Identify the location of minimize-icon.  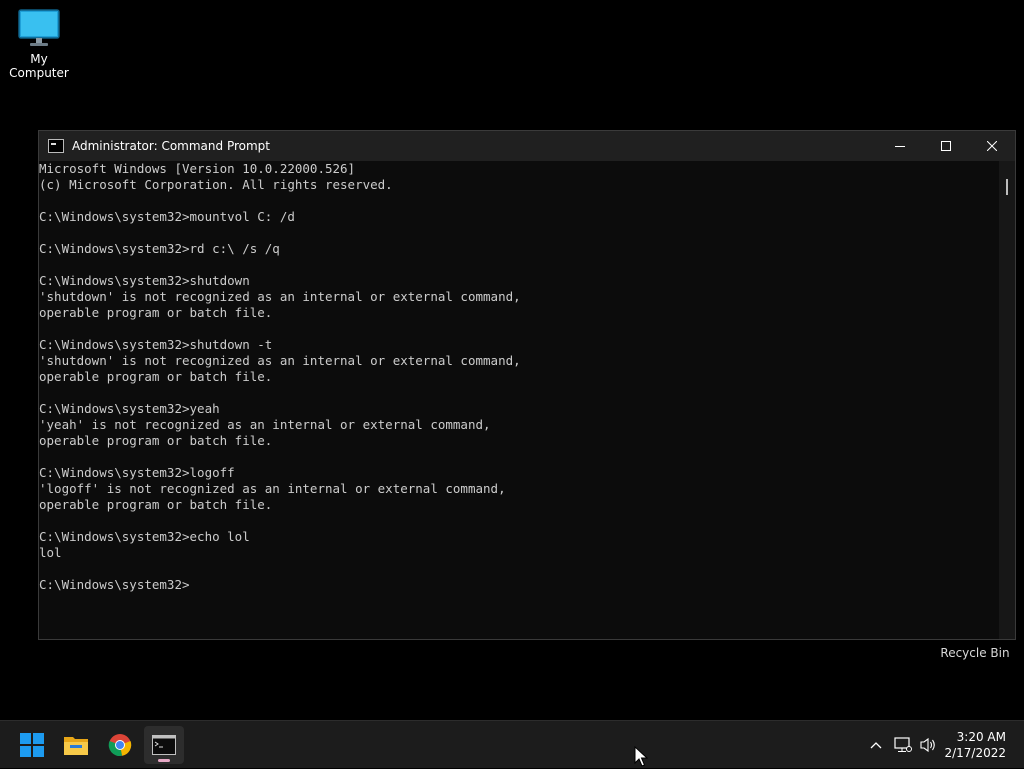
(900, 146).